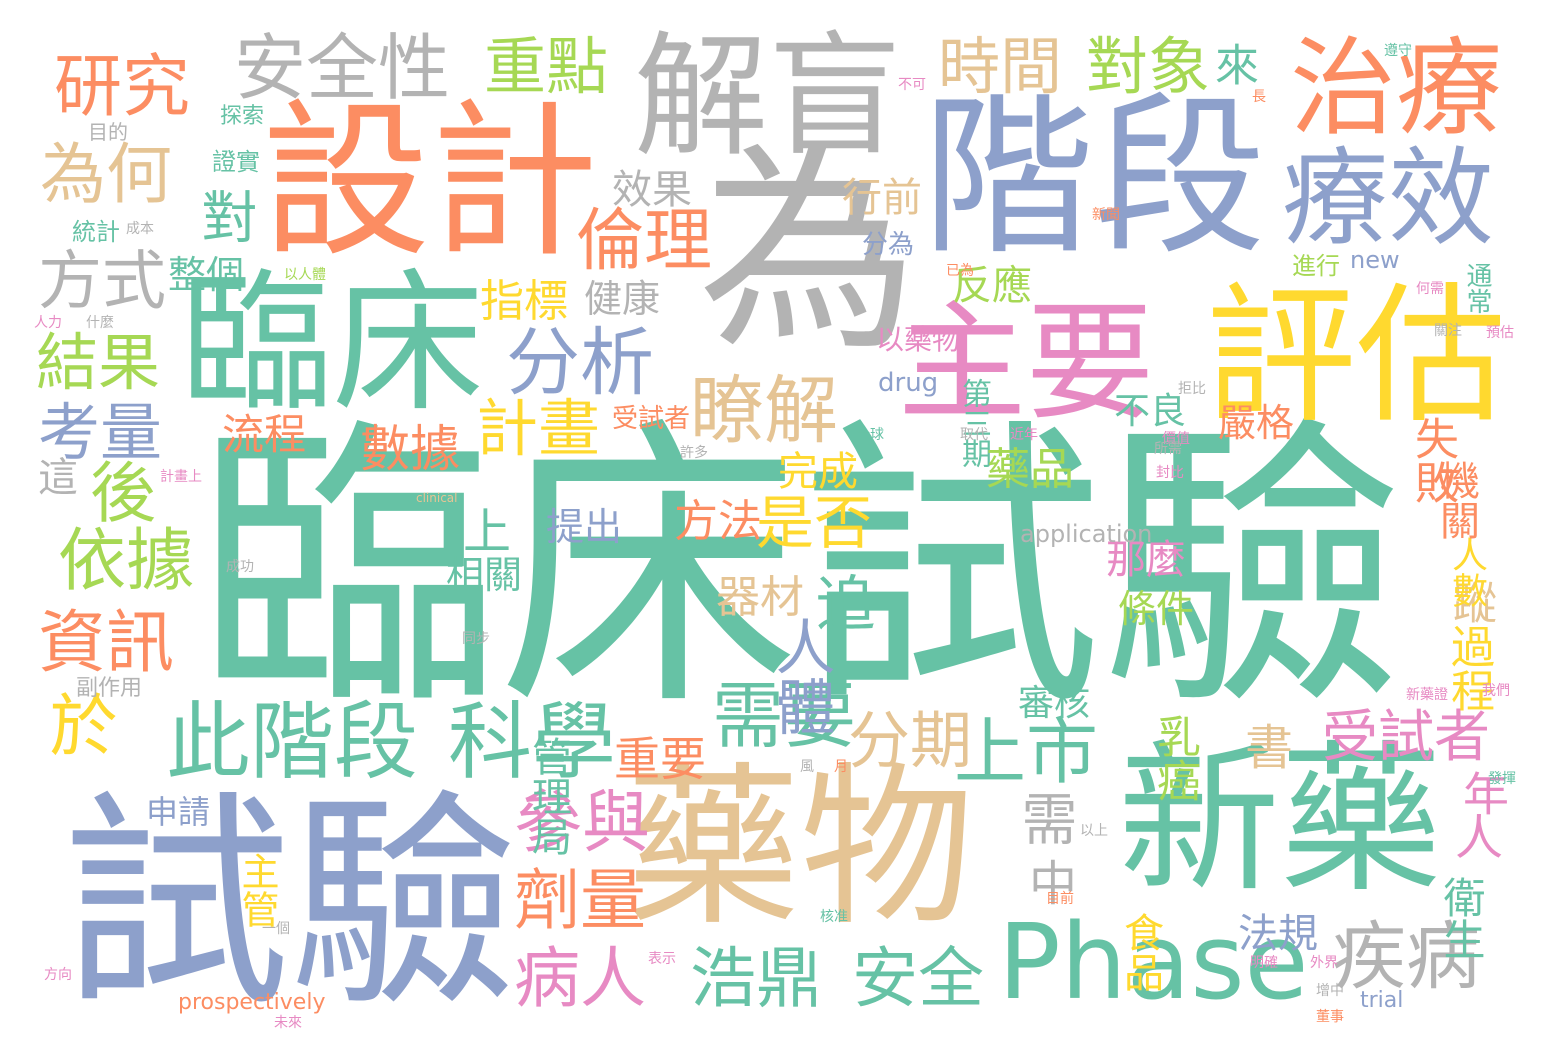  I want to click on word-受試者-small: 受試者, so click(651, 419).